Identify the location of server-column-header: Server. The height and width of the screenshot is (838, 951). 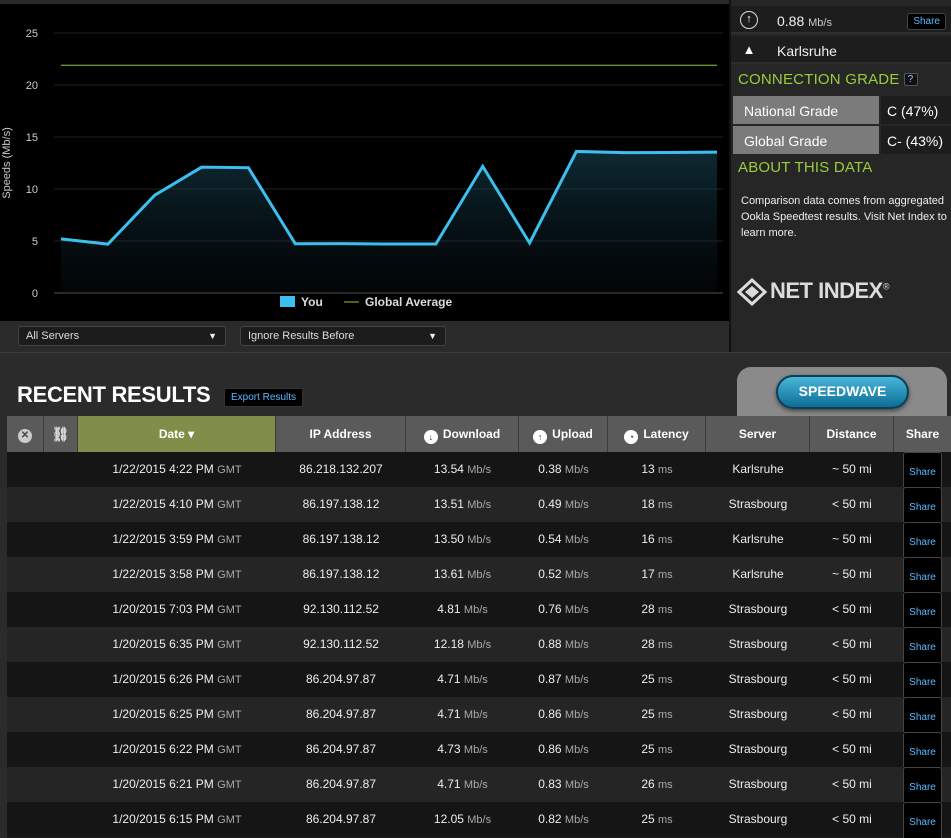
(758, 434).